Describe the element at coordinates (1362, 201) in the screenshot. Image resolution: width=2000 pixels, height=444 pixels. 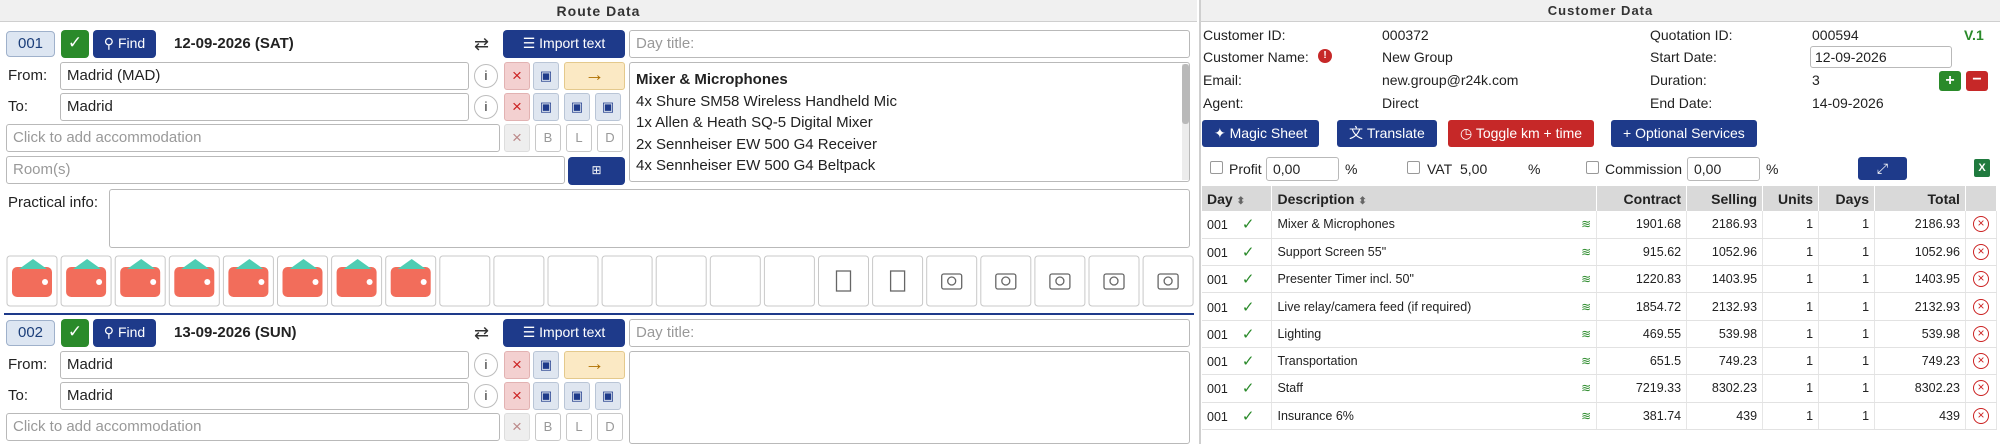
I see `sort-icon: ⬍` at that location.